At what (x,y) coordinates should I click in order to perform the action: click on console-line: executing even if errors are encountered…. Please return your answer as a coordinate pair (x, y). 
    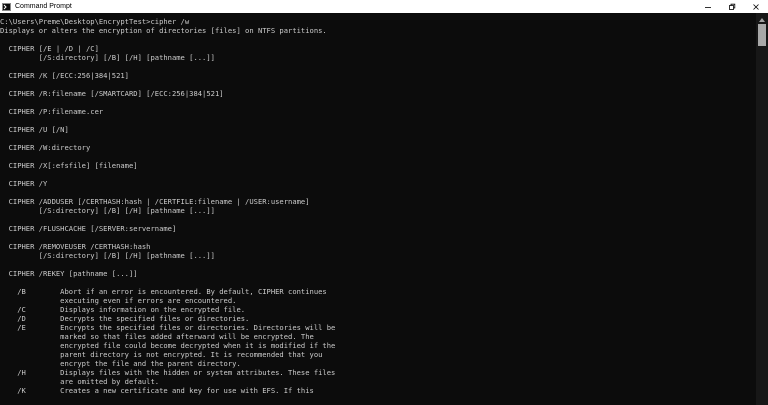
    Looking at the image, I should click on (118, 300).